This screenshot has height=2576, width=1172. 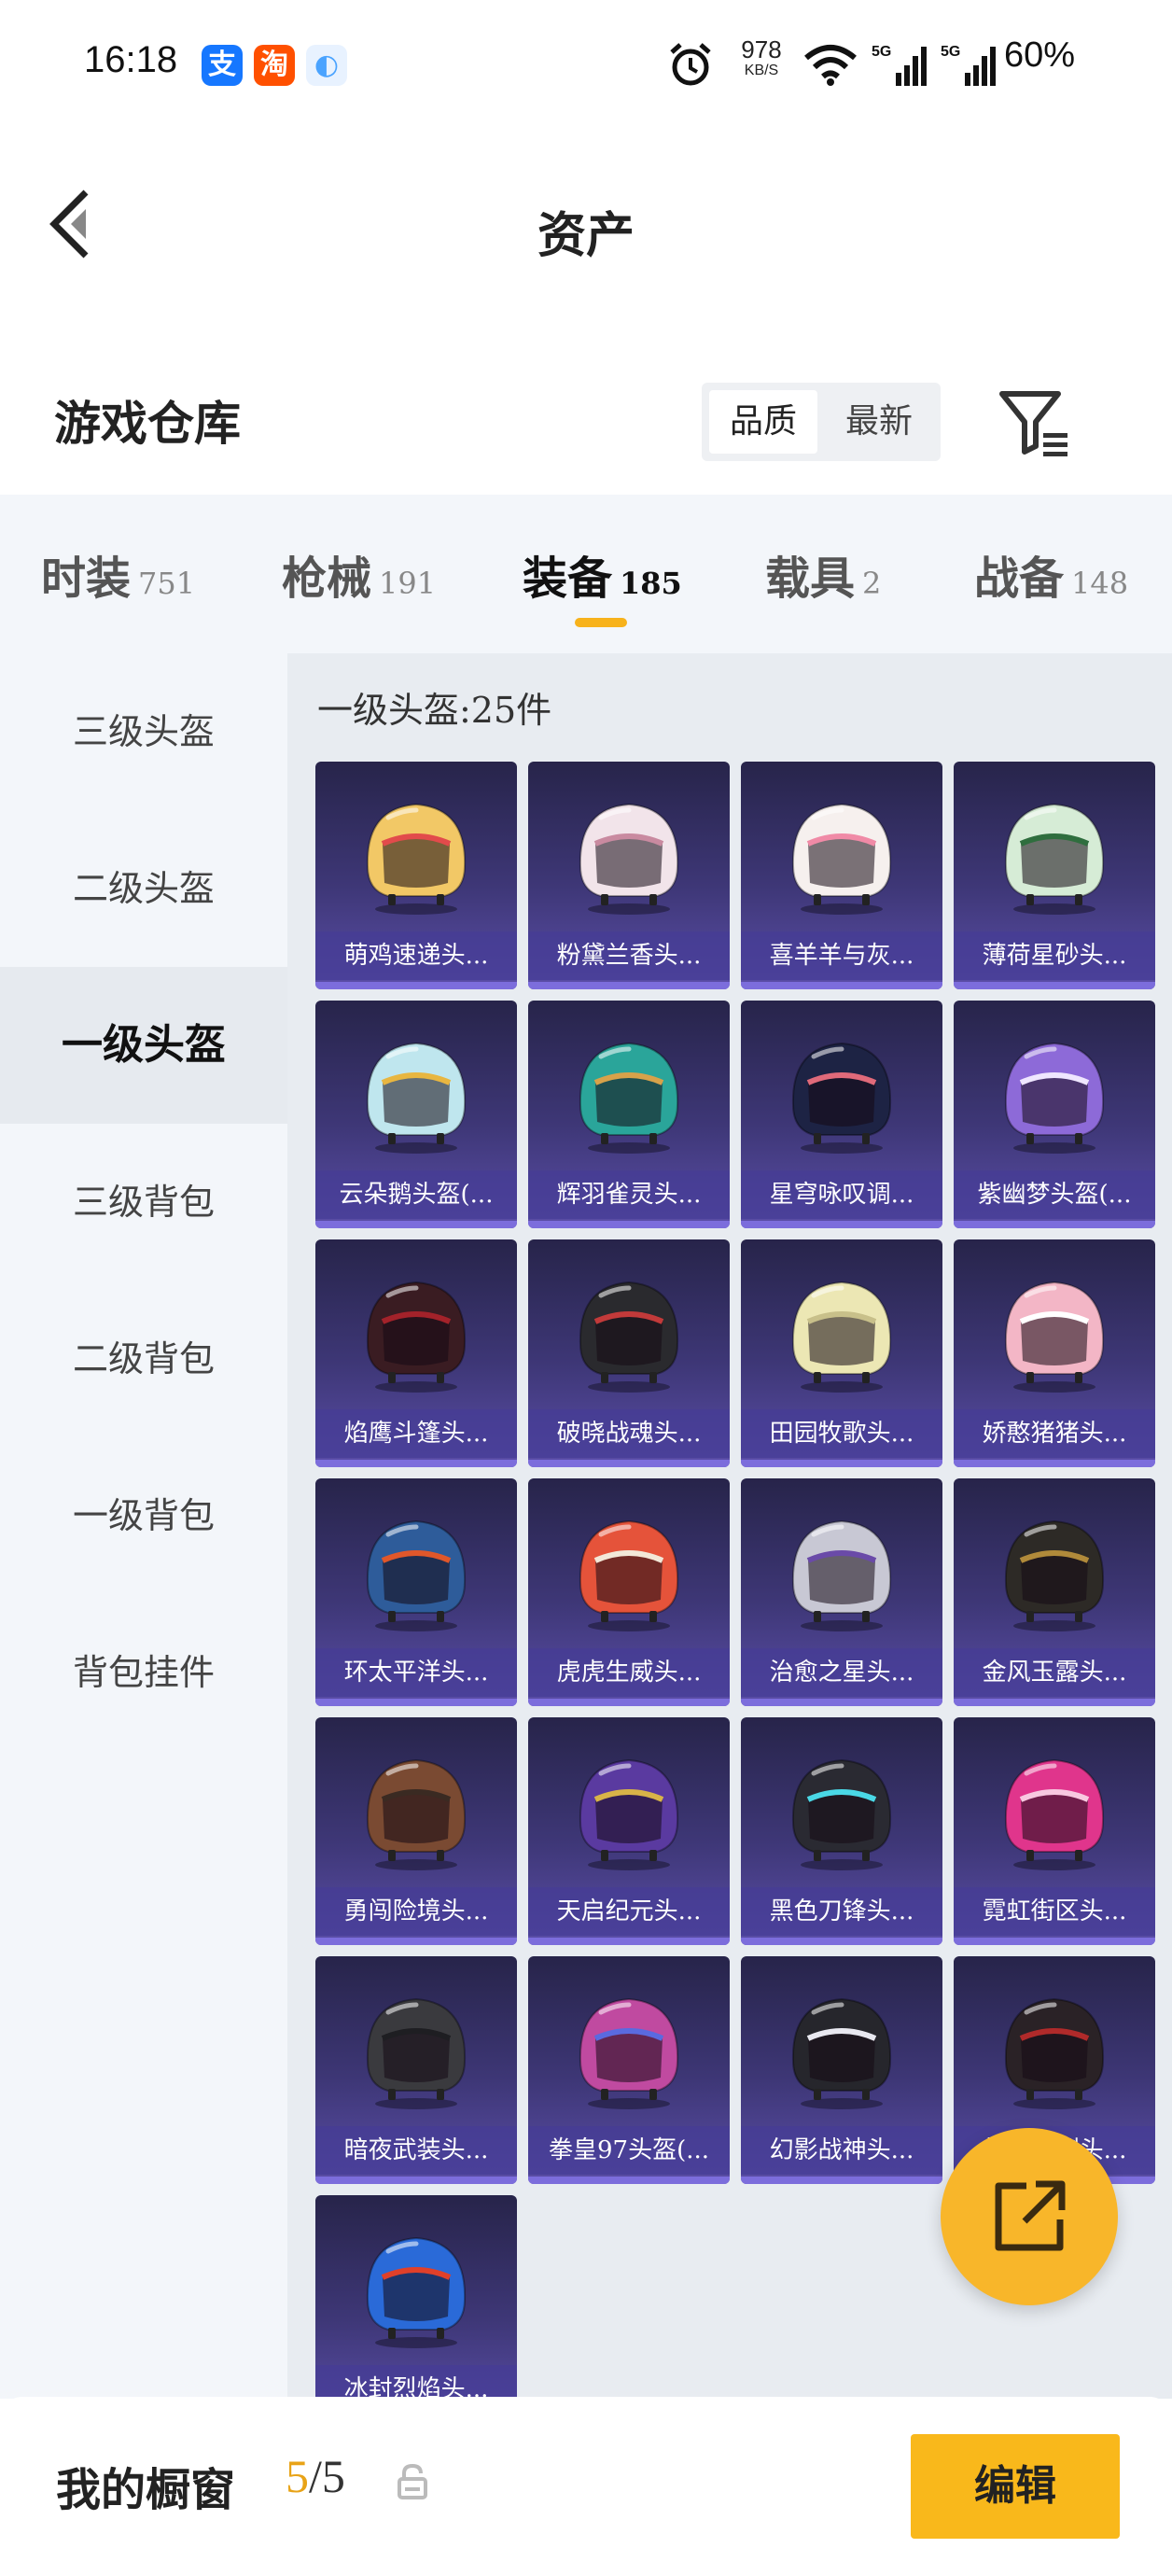 I want to click on signal-5g-icon-2: 5G, so click(x=968, y=65).